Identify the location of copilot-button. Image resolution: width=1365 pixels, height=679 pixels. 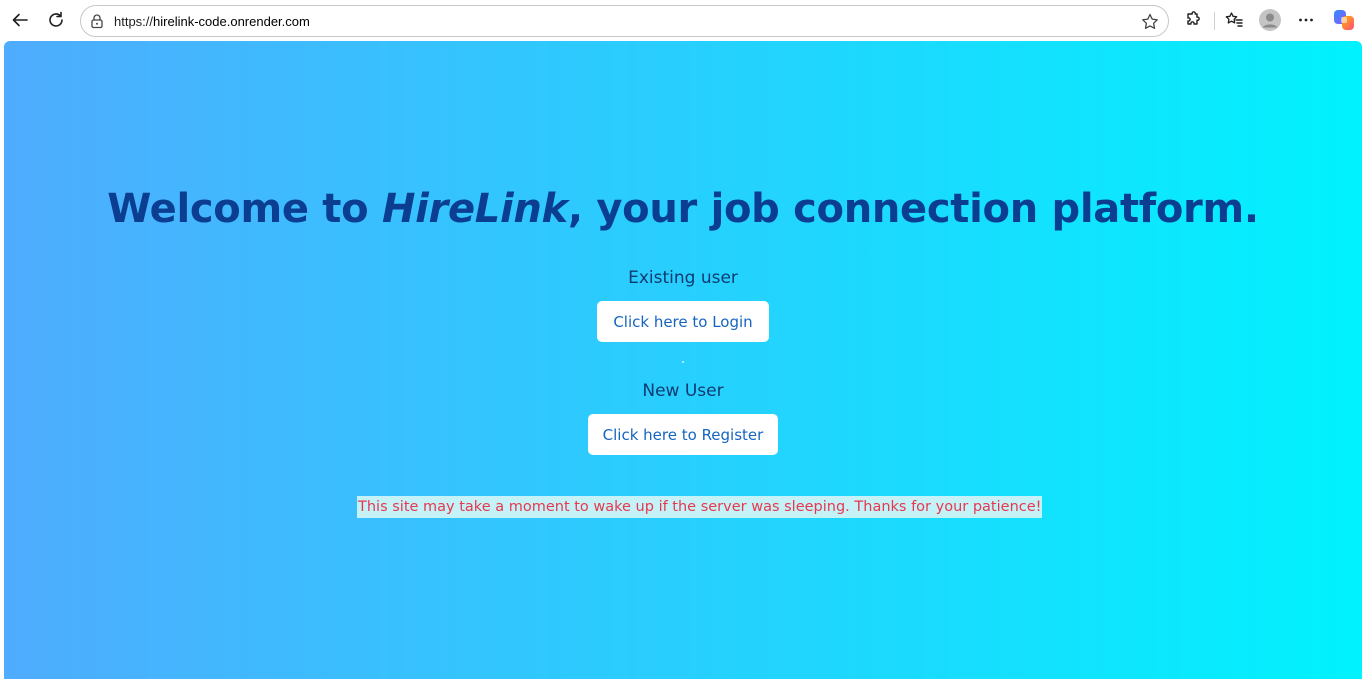
(1344, 20).